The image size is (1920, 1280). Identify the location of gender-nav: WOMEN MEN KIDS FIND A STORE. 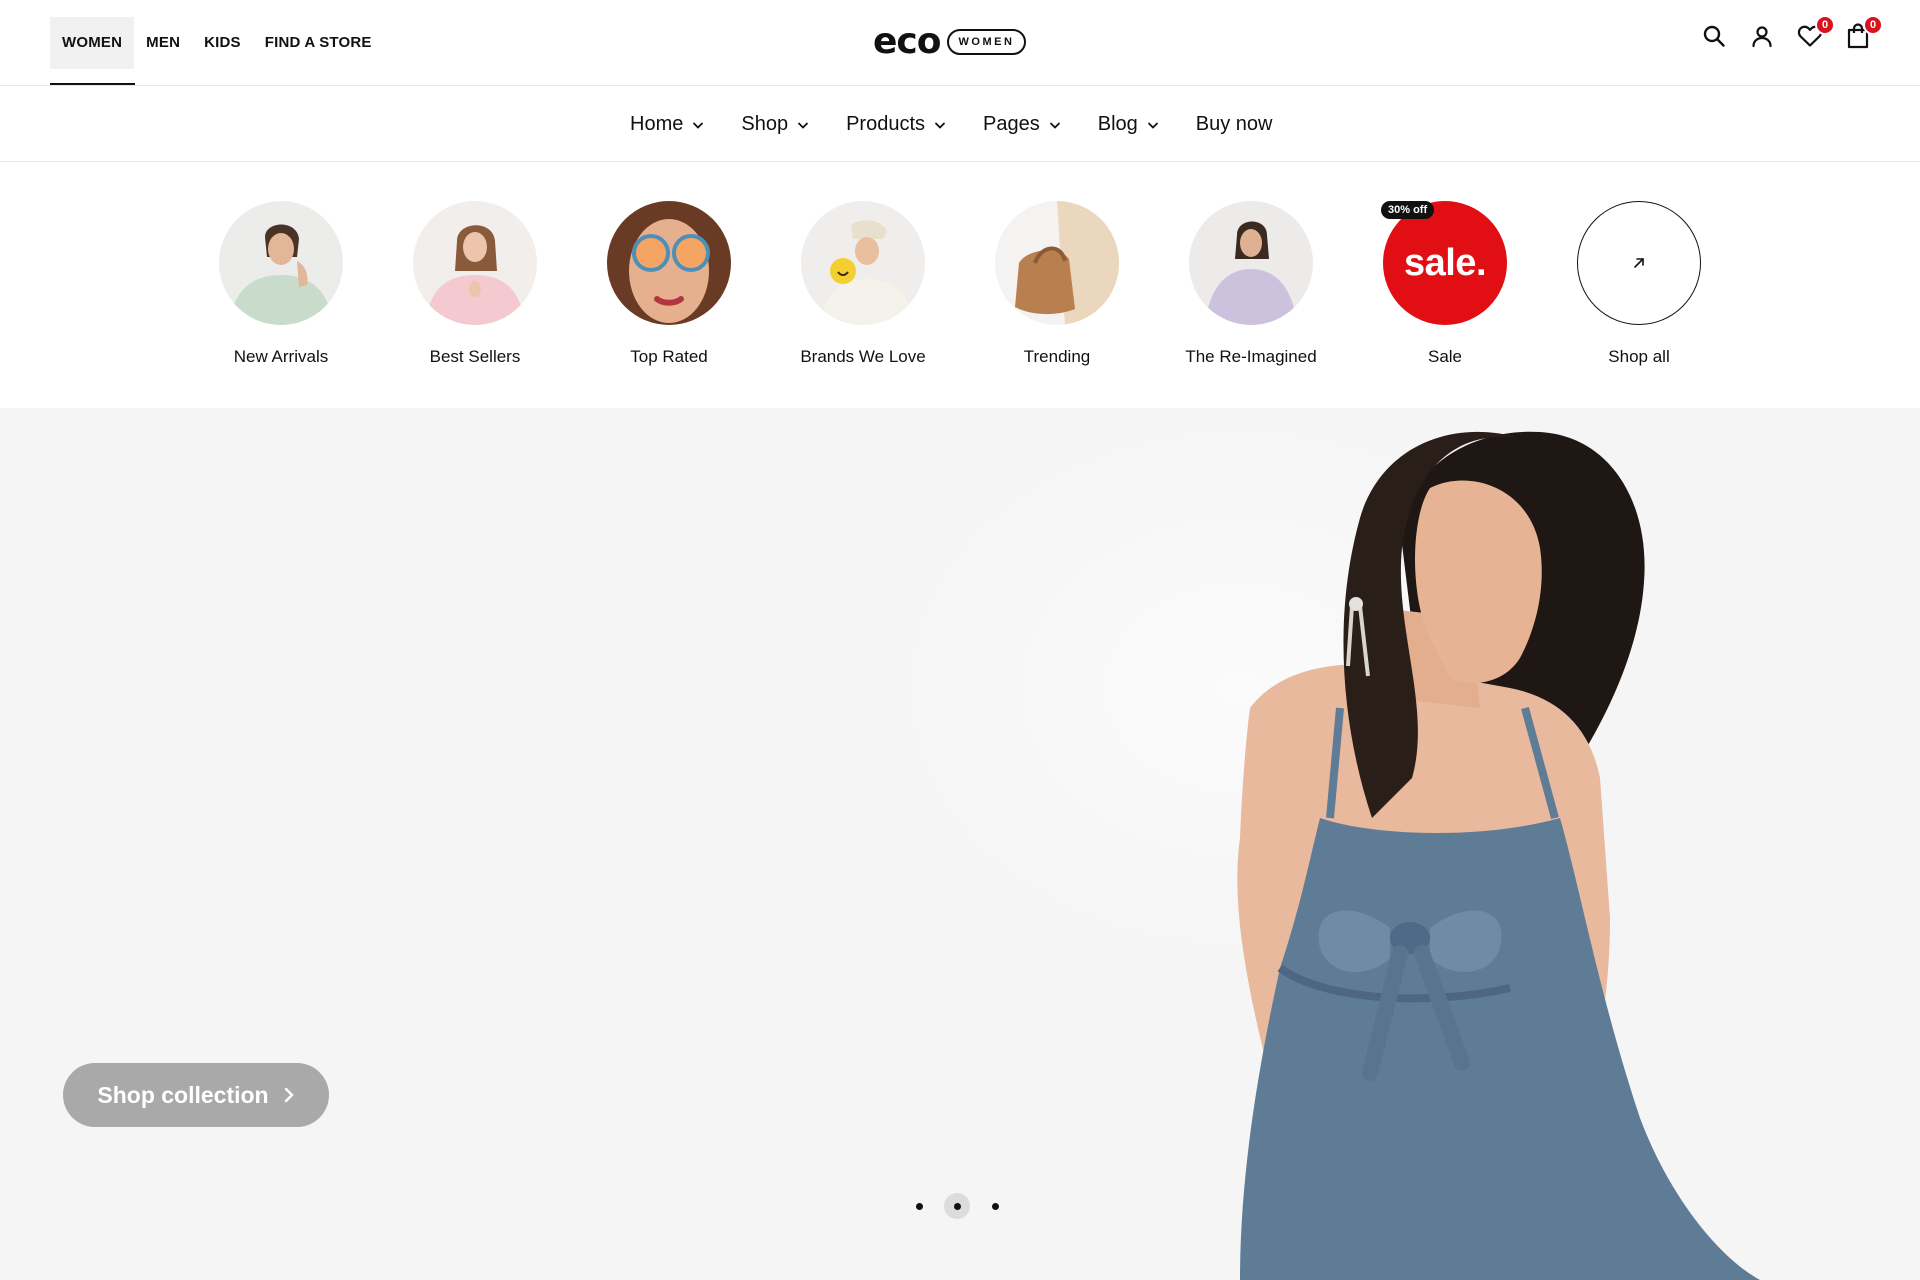
(217, 43).